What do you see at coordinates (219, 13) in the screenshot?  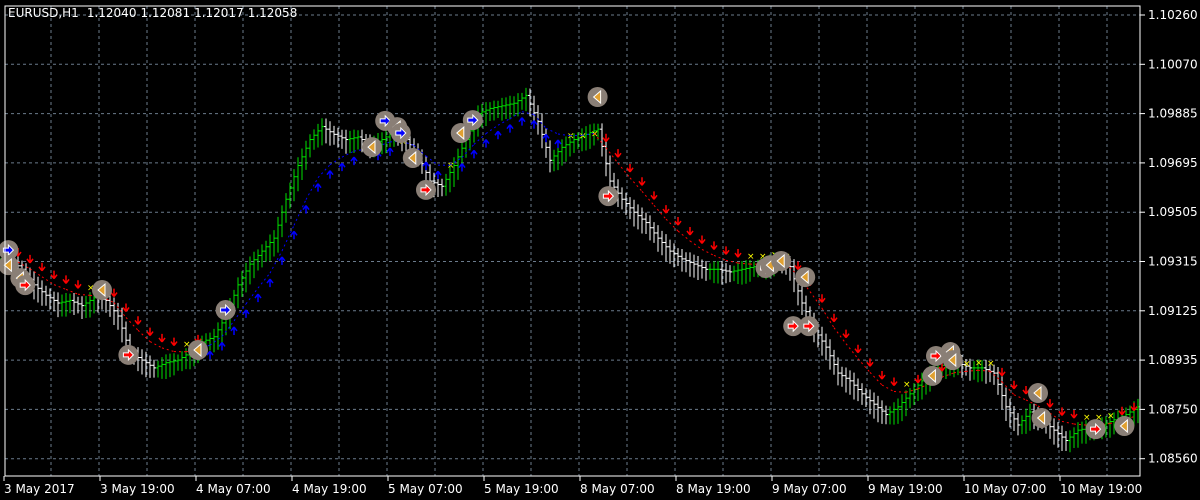 I see `low-price: 1.12017` at bounding box center [219, 13].